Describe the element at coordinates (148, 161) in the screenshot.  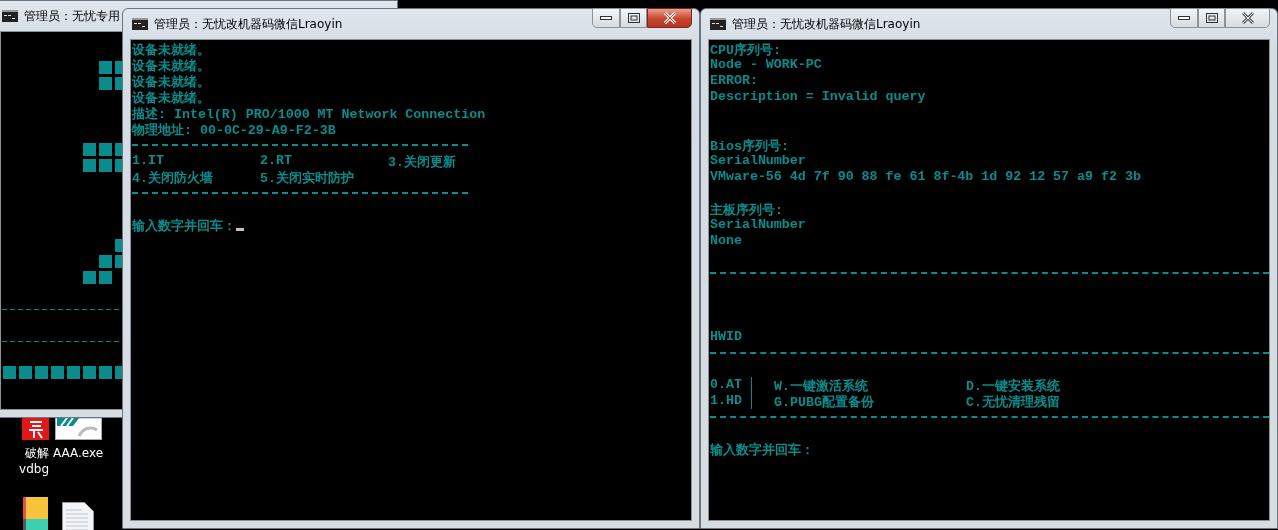
I see `menu-option: 1.IT` at that location.